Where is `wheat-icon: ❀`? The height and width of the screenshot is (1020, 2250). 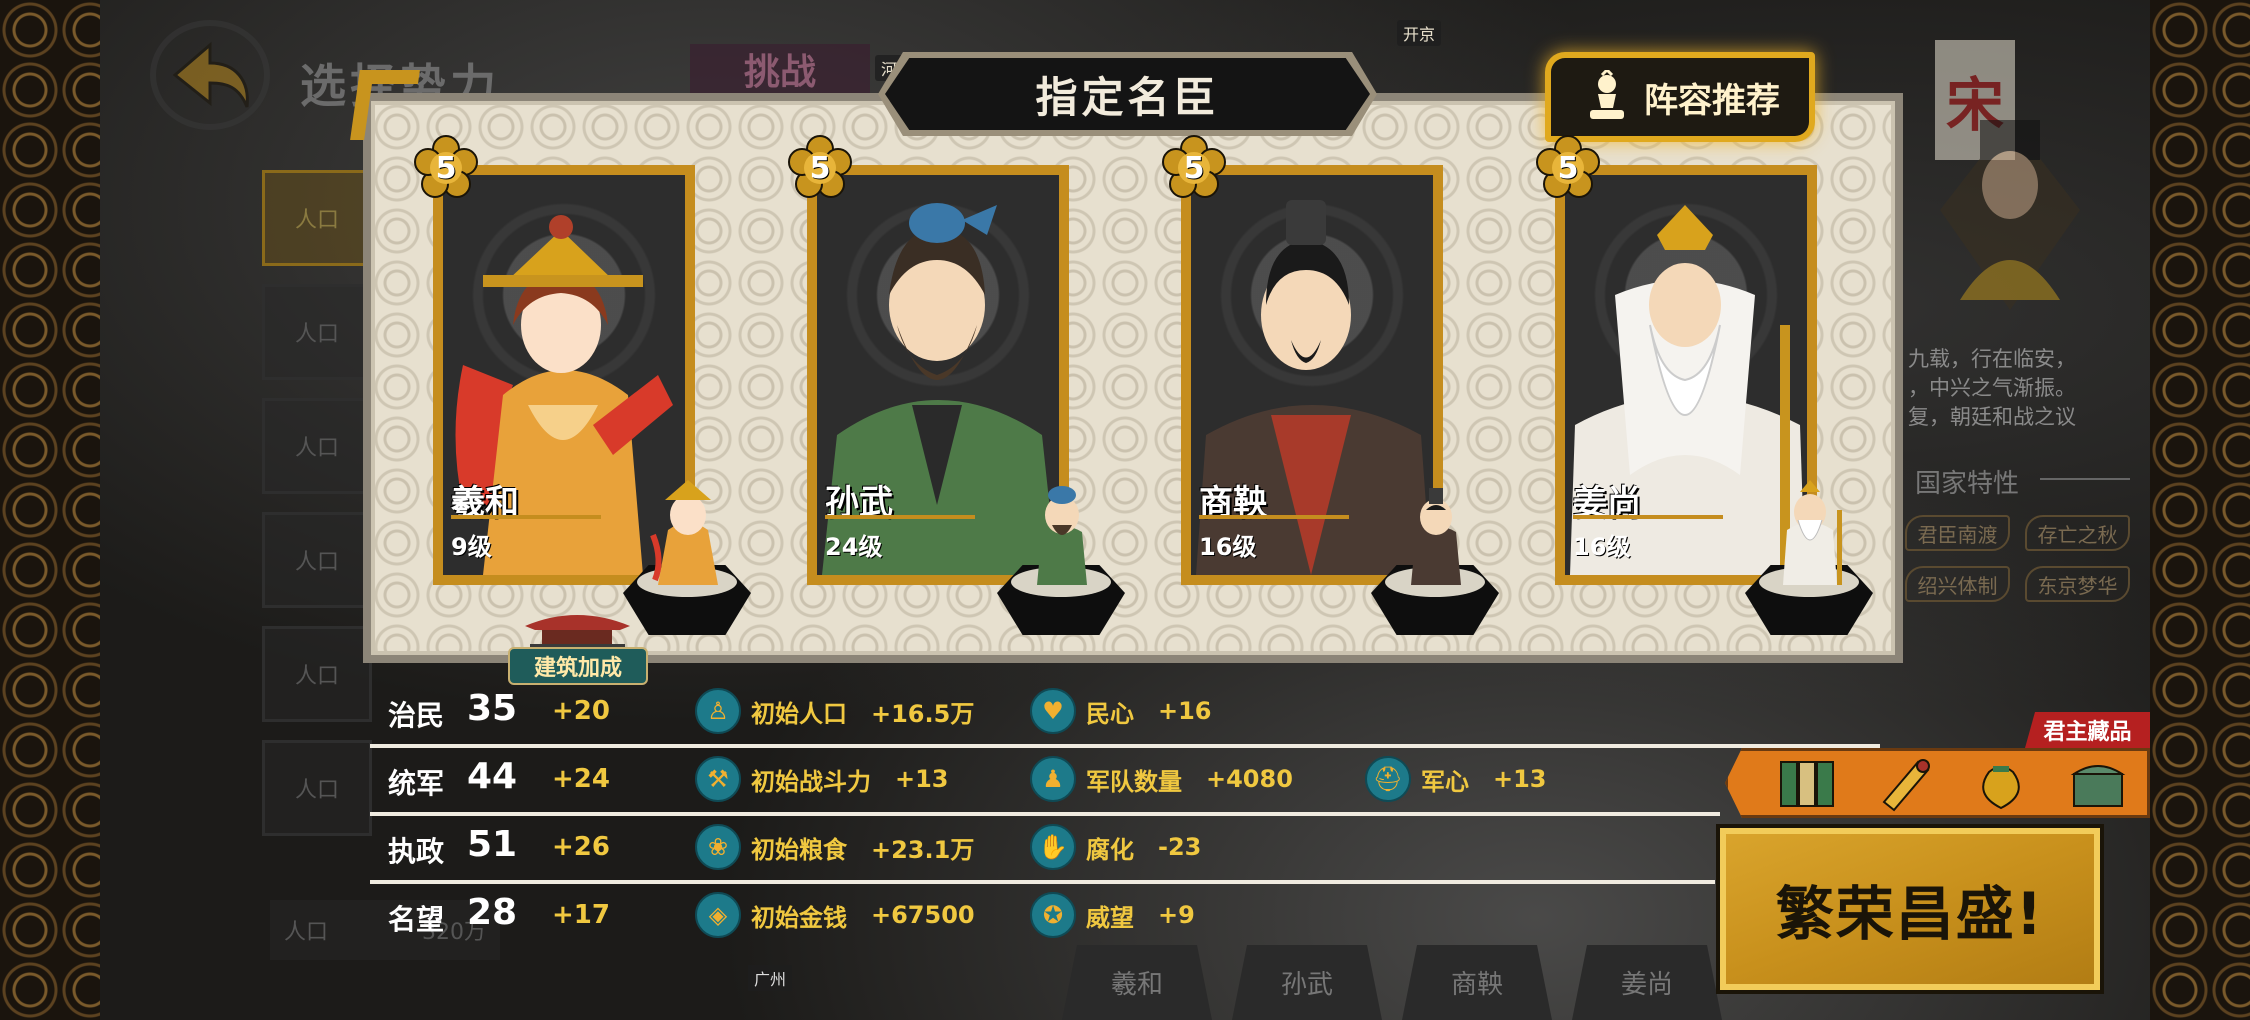
wheat-icon: ❀ is located at coordinates (718, 847).